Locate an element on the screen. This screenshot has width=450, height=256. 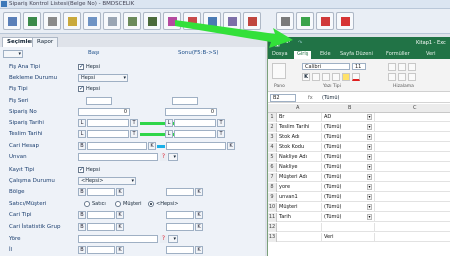
underline-icon is located at coordinates (326, 77).